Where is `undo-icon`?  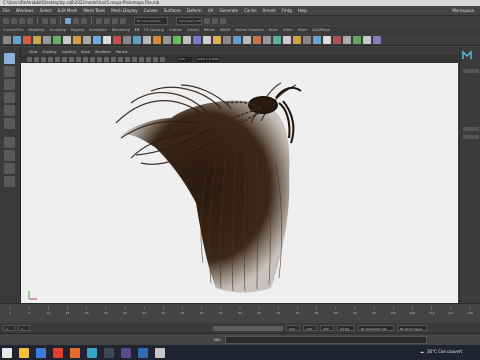
undo-icon is located at coordinates (45, 20).